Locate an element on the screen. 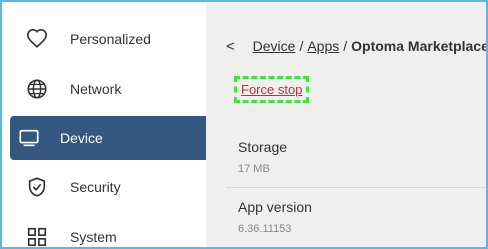  divider is located at coordinates (356, 187).